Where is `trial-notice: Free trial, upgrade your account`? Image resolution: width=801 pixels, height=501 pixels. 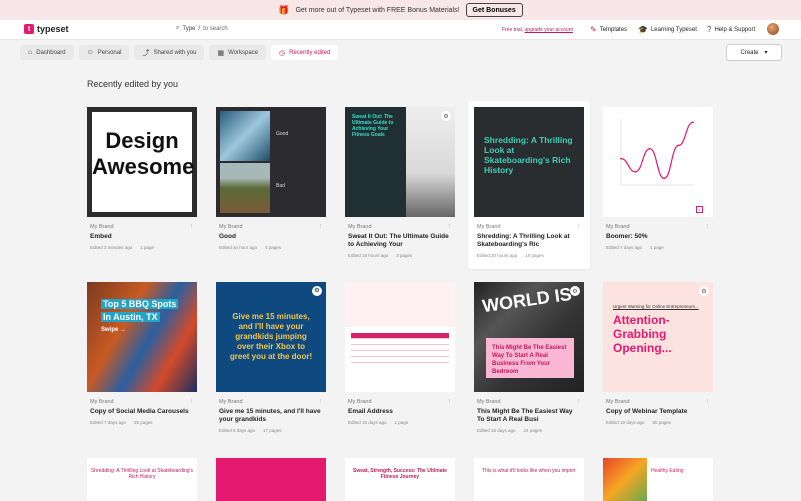 trial-notice: Free trial, upgrade your account is located at coordinates (537, 30).